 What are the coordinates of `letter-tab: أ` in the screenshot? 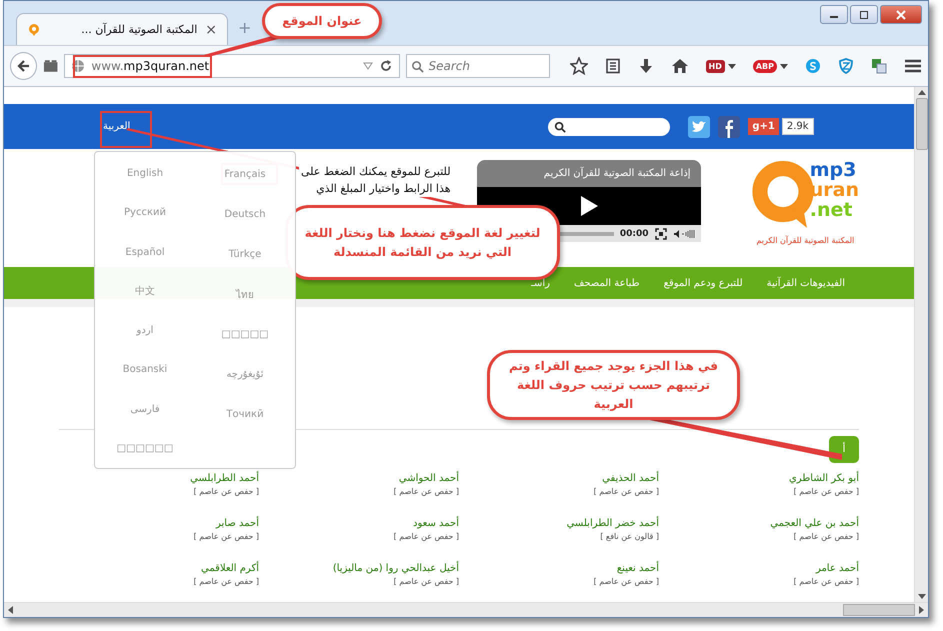 It's located at (844, 449).